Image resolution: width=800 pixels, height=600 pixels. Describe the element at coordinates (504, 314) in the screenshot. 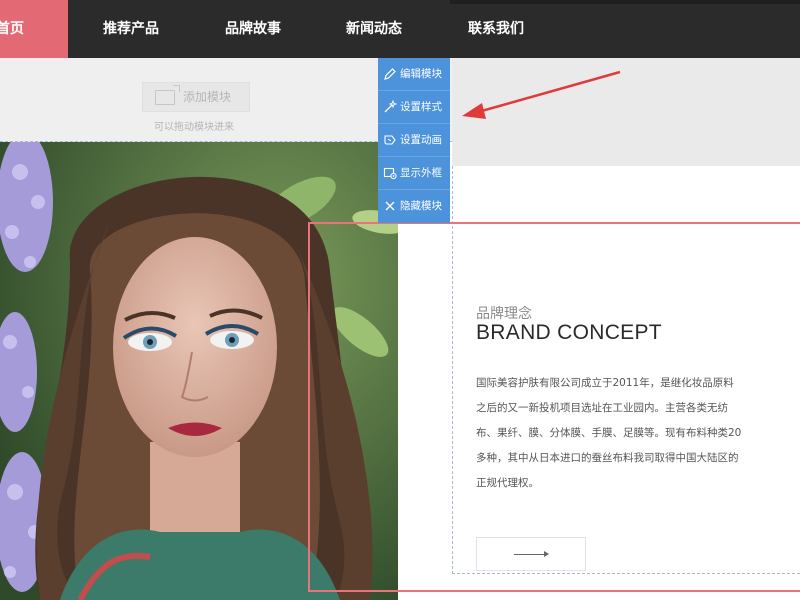

I see `brand-subtitle: 品牌理念` at that location.